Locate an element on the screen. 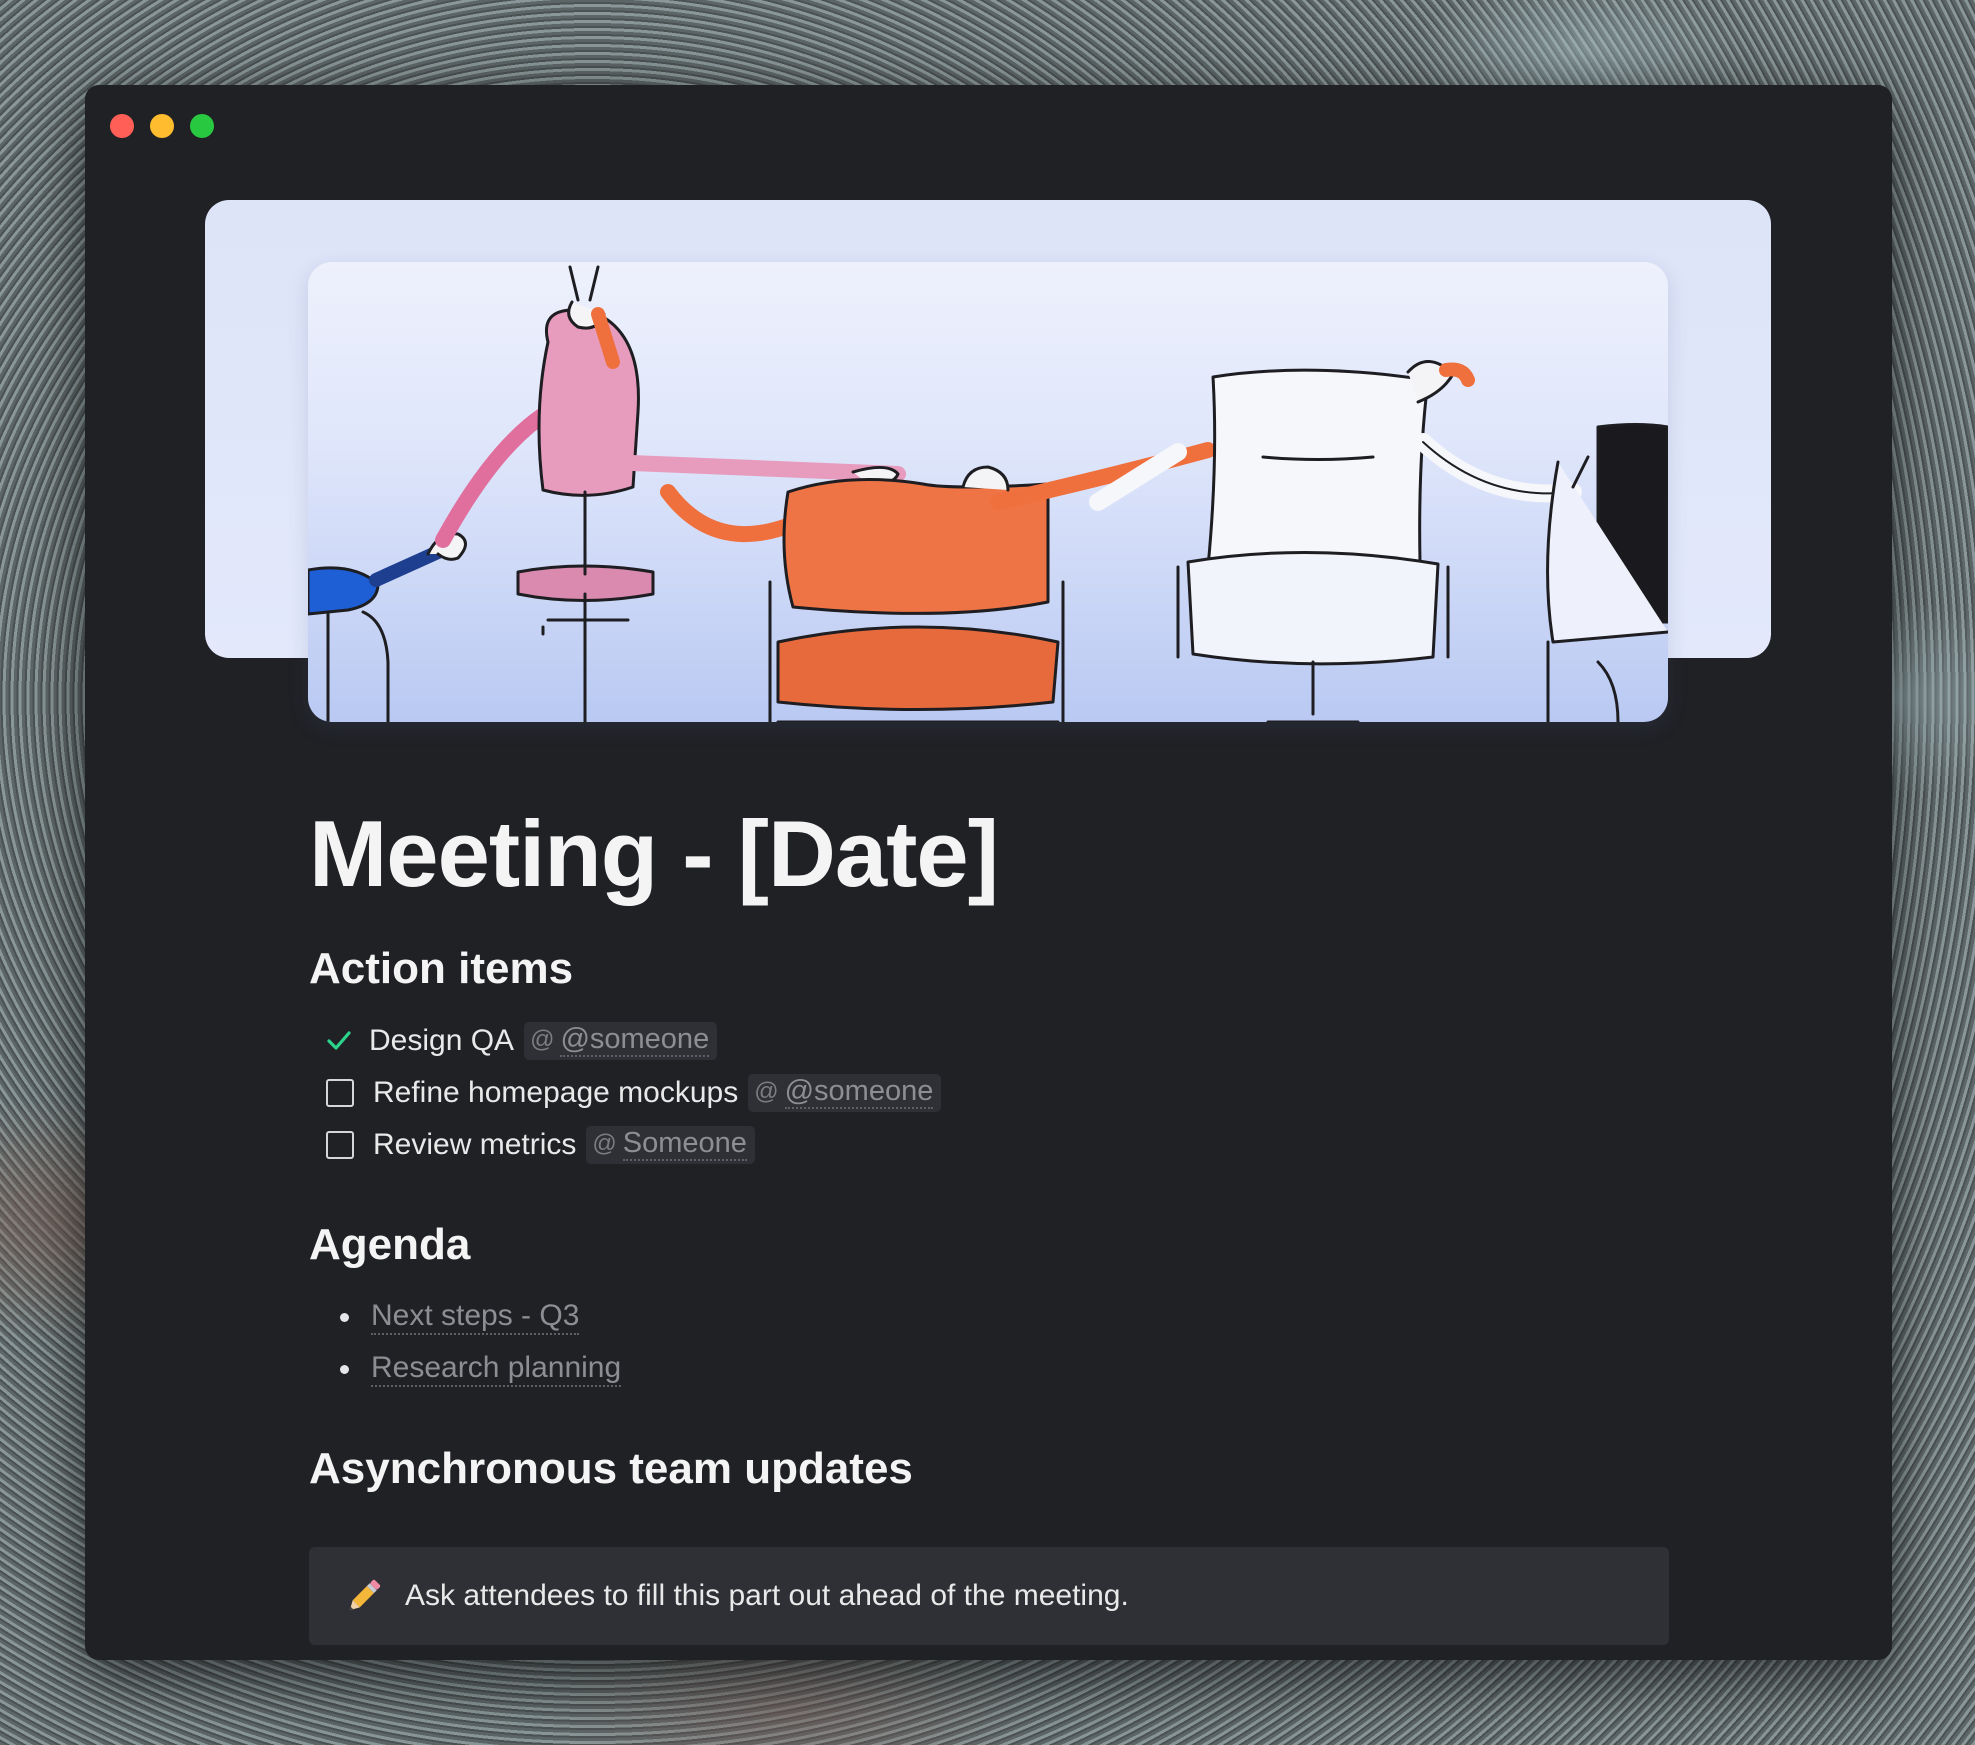 The width and height of the screenshot is (1975, 1745). page-title: Meeting - [Date] is located at coordinates (654, 854).